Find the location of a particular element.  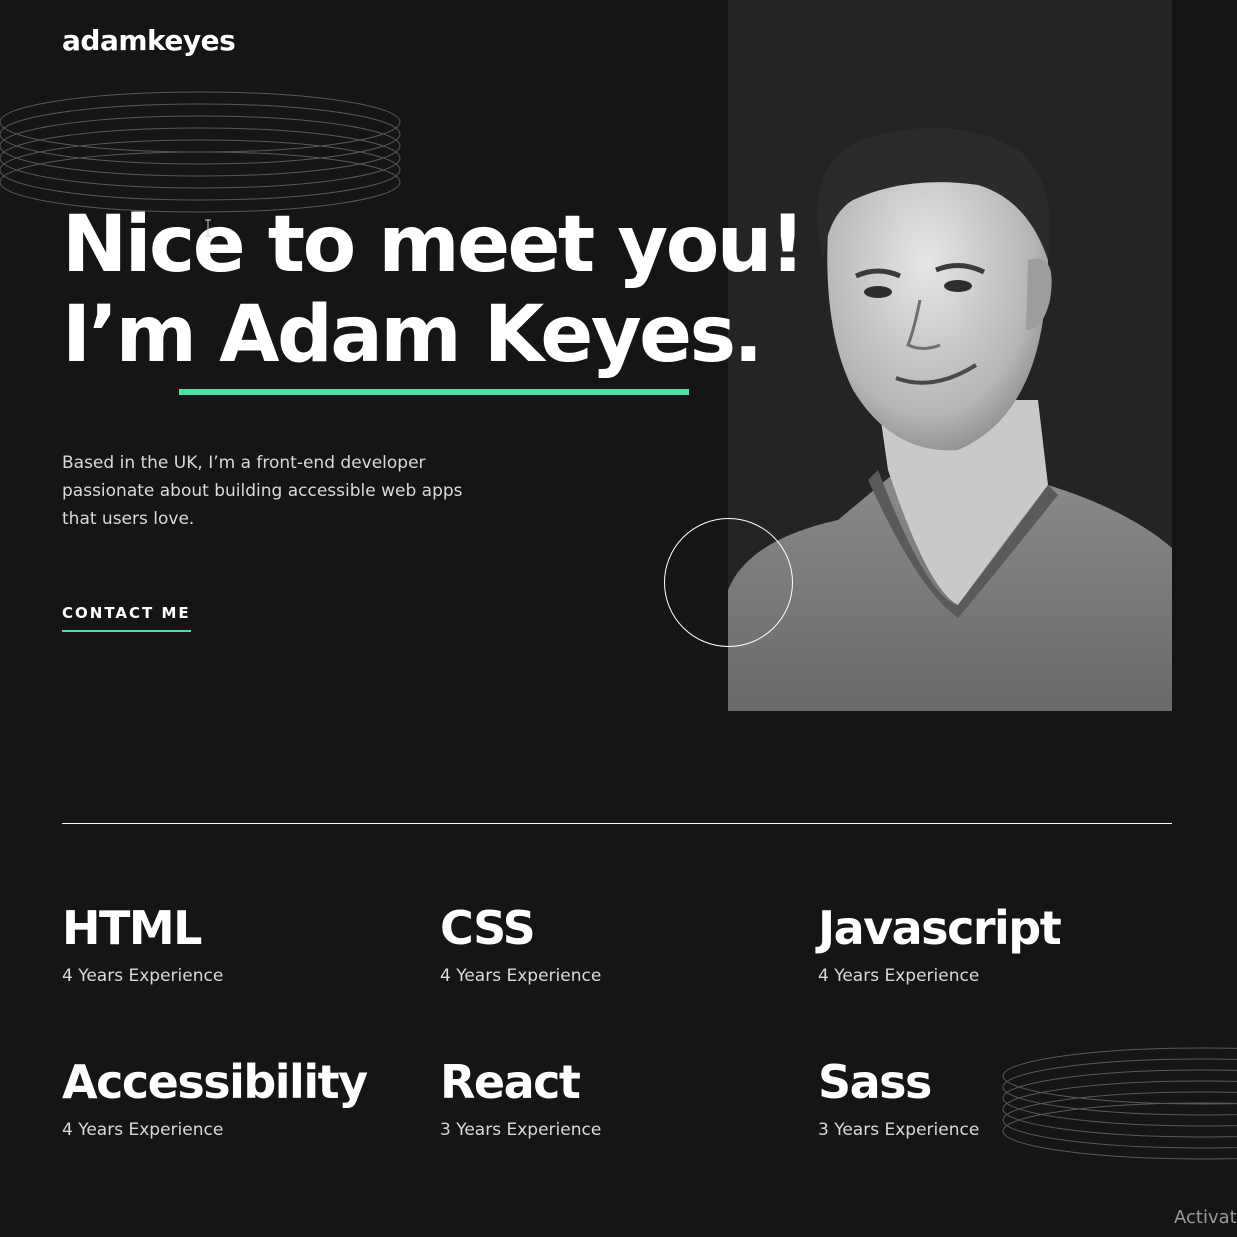

rings-decoration-bottom is located at coordinates (1119, 1103).